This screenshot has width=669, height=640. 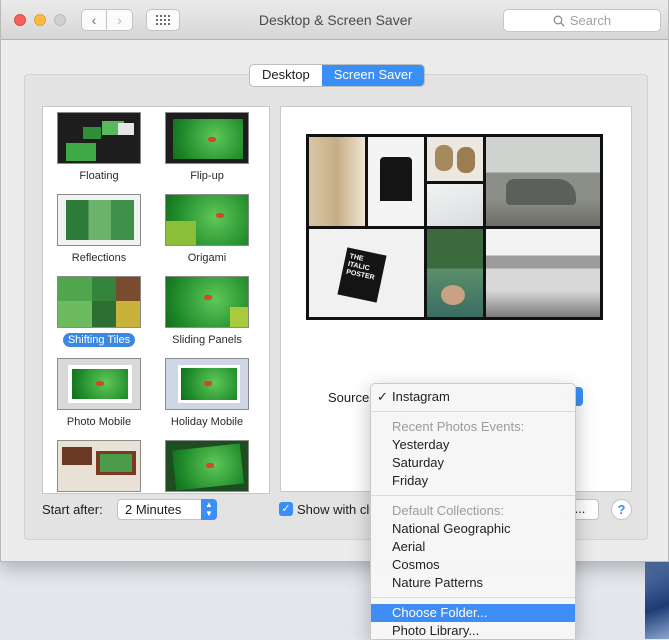 What do you see at coordinates (396, 181) in the screenshot?
I see `photo-tshirt` at bounding box center [396, 181].